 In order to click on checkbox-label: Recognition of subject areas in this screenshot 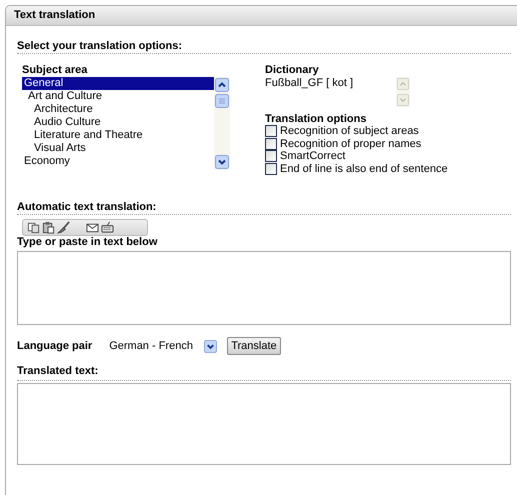, I will do `click(349, 131)`.